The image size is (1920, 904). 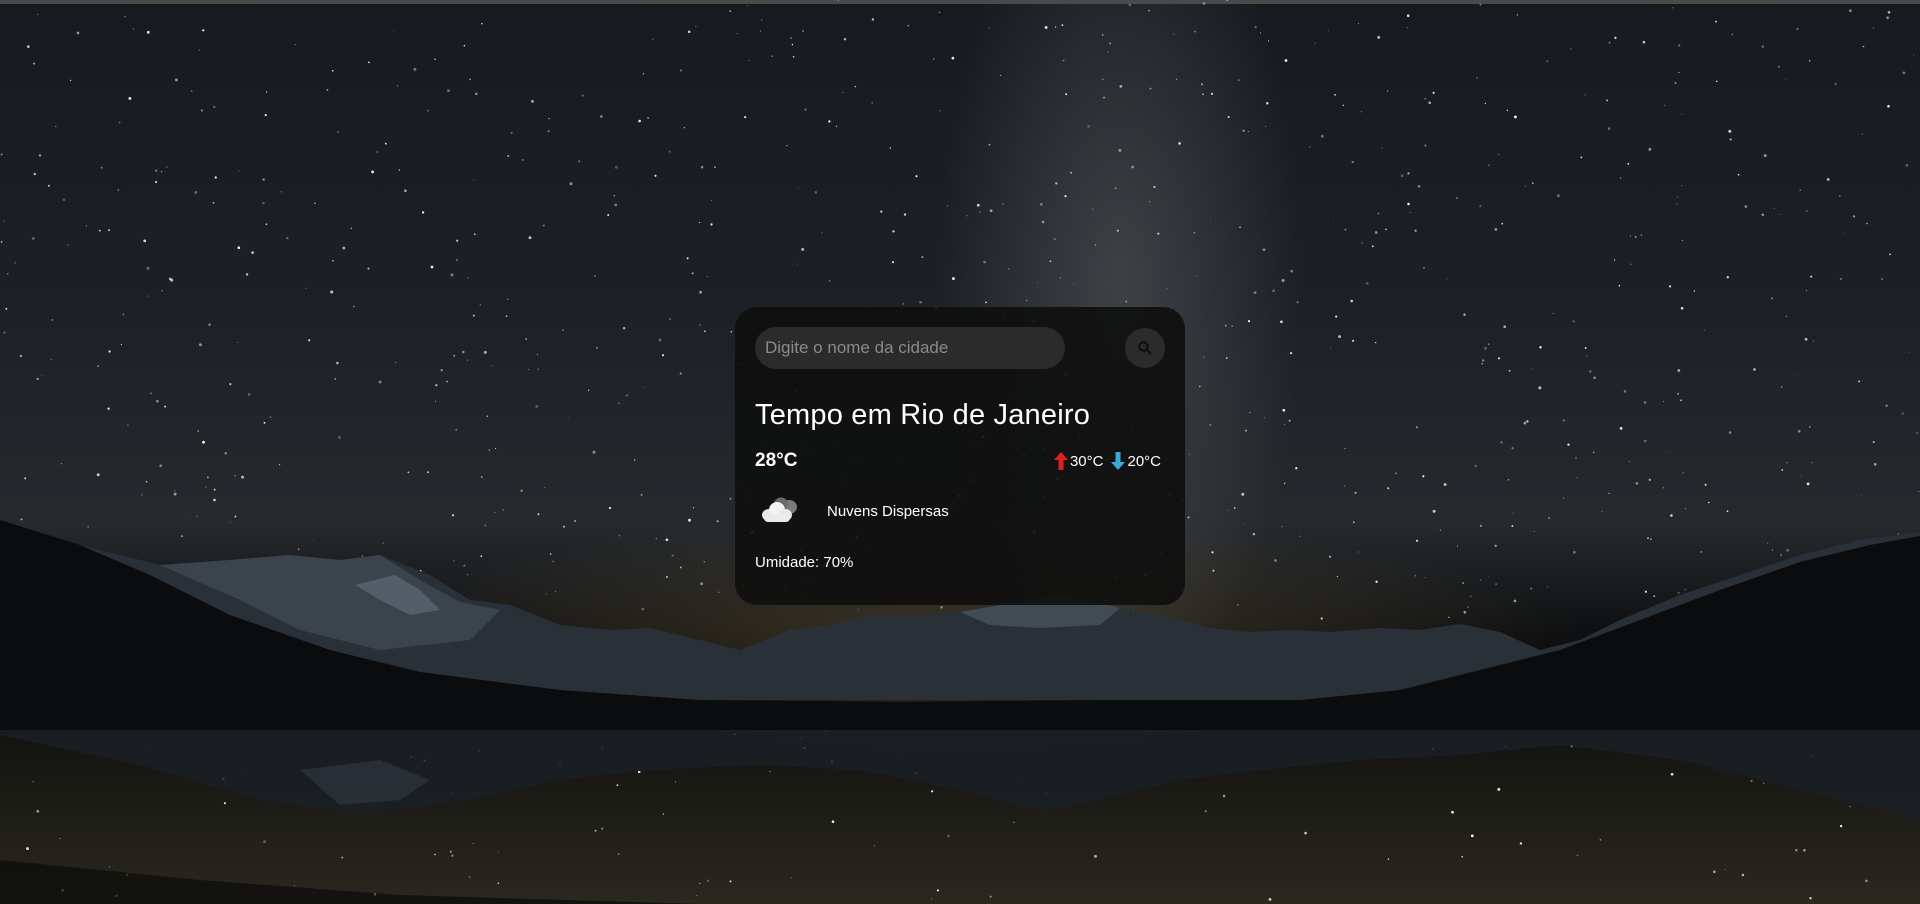 I want to click on humidity: Umidade: 70%, so click(x=804, y=562).